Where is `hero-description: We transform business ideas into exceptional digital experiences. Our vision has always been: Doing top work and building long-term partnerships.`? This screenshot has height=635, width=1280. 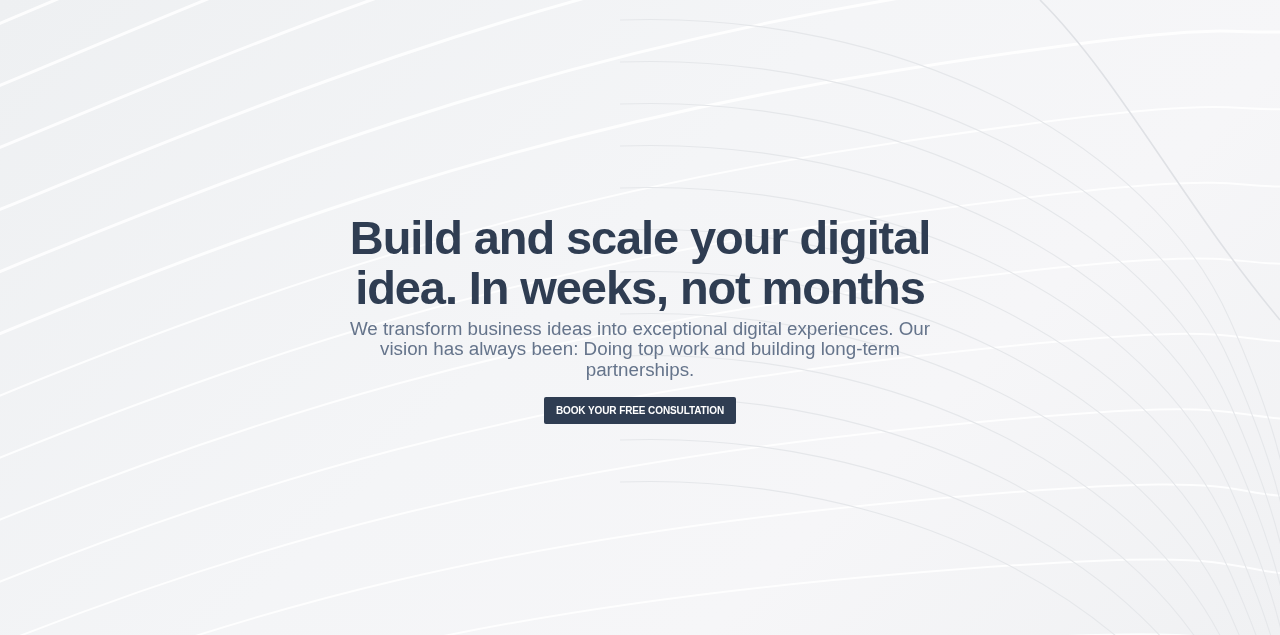 hero-description: We transform business ideas into exceptional digital experiences. Our vision has always been: Doing top work and building long-term partnerships. is located at coordinates (640, 349).